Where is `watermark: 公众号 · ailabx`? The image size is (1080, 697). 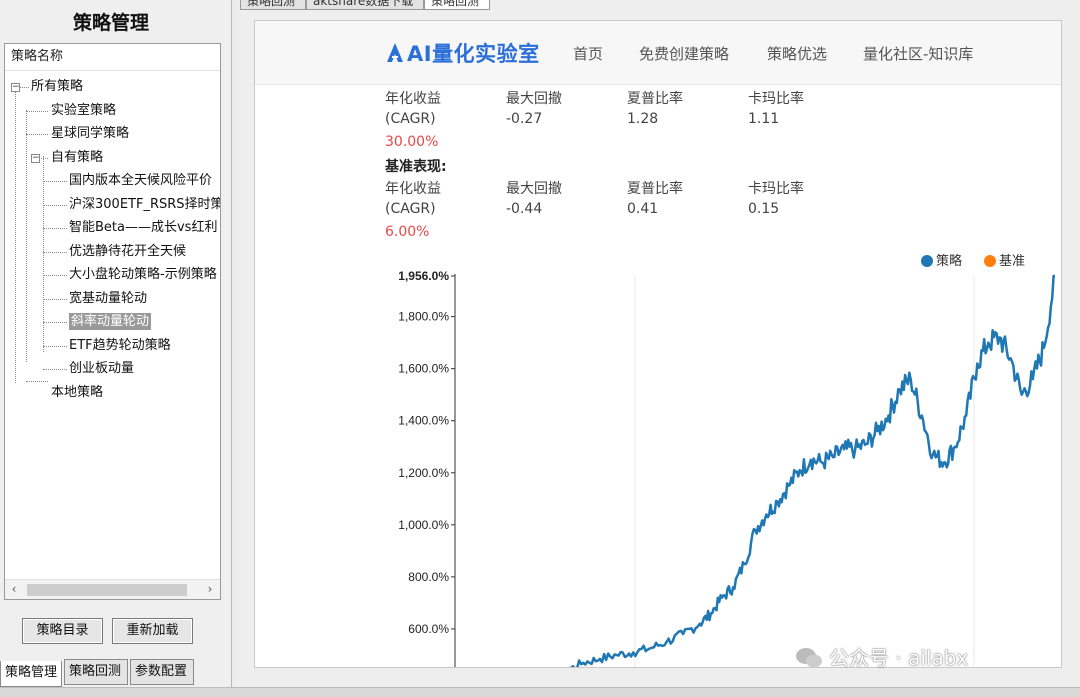
watermark: 公众号 · ailabx is located at coordinates (881, 656).